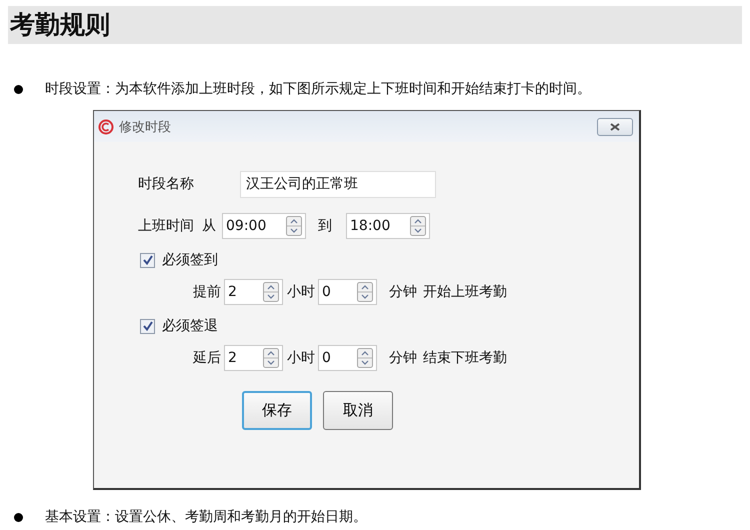 The image size is (750, 530). What do you see at coordinates (338, 184) in the screenshot?
I see `input-field: 汉王公司的正常班` at bounding box center [338, 184].